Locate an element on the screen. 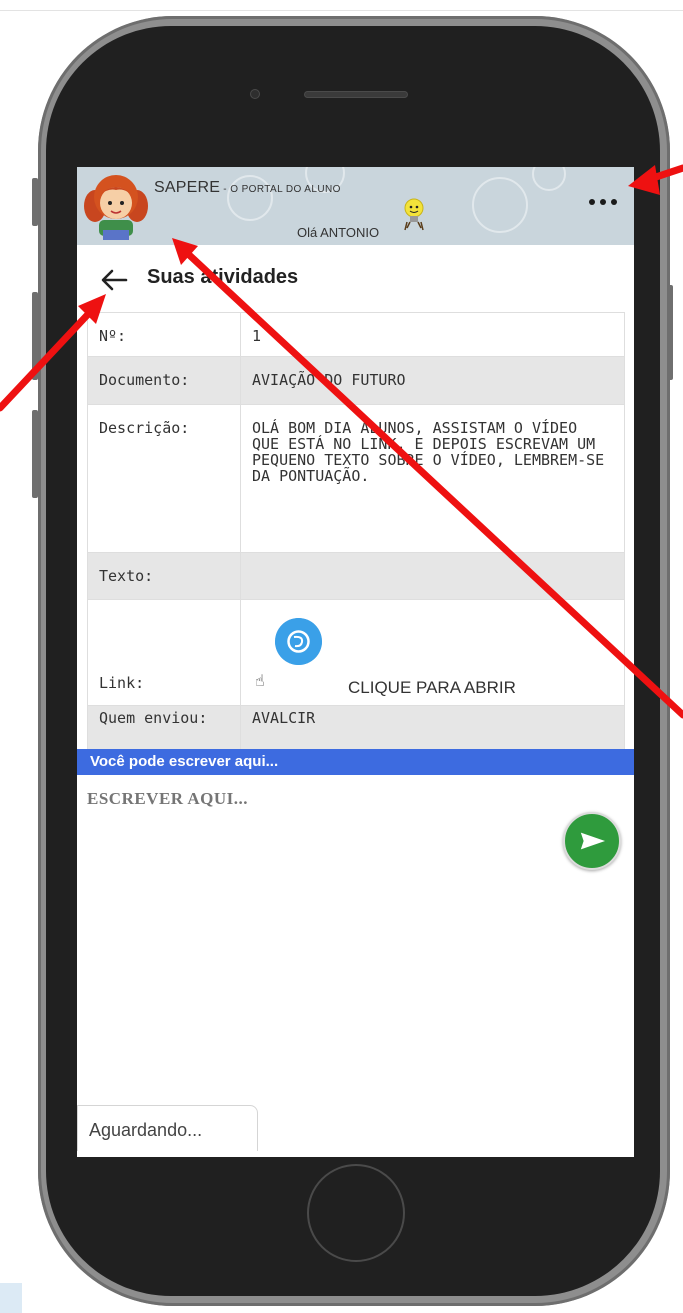  page-title: Suas atividades is located at coordinates (223, 277).